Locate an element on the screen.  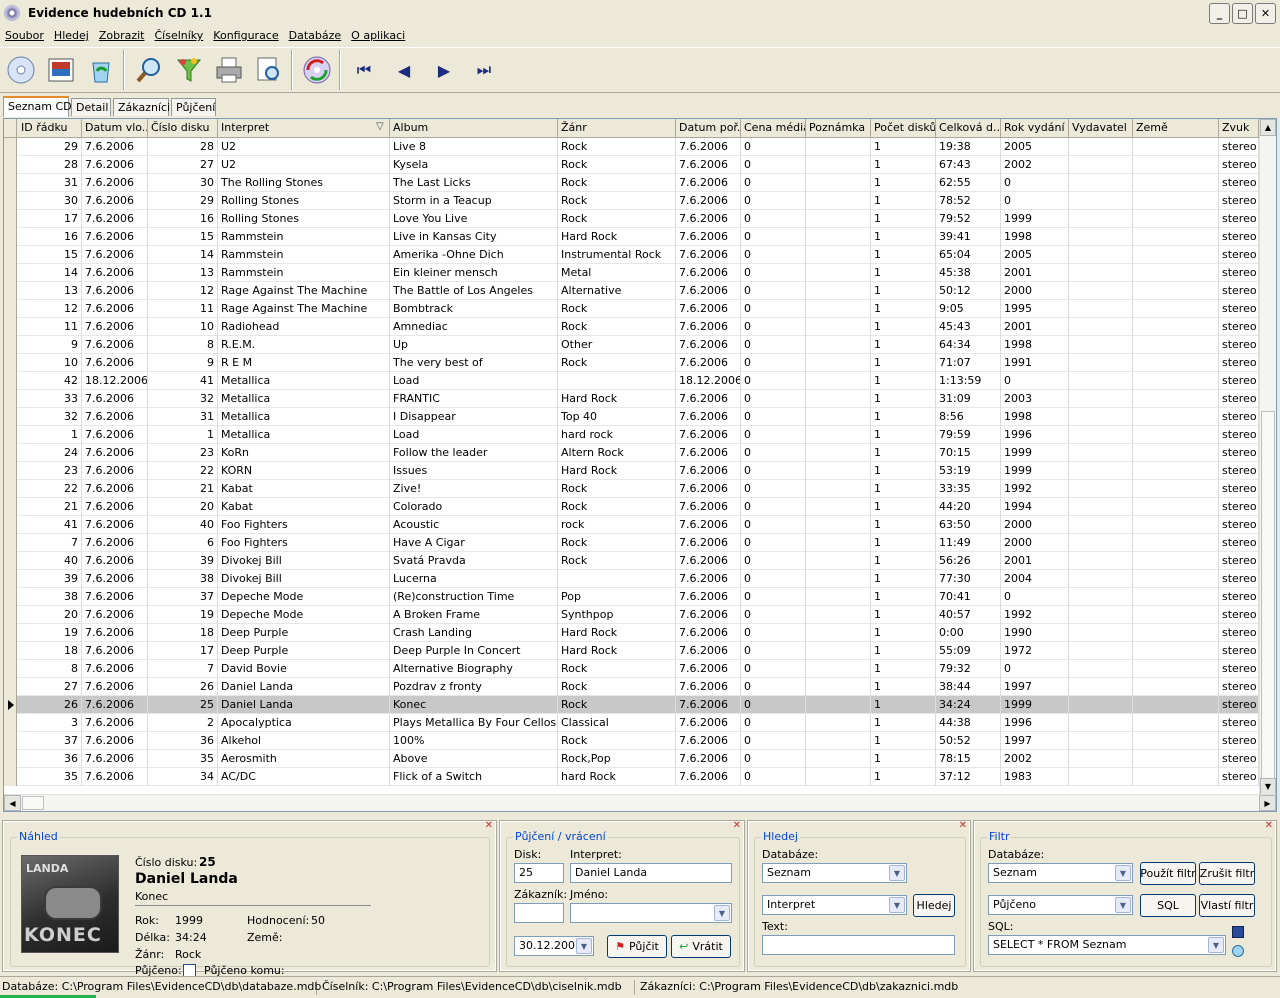
table-cell: 70:15 is located at coordinates (968, 453).